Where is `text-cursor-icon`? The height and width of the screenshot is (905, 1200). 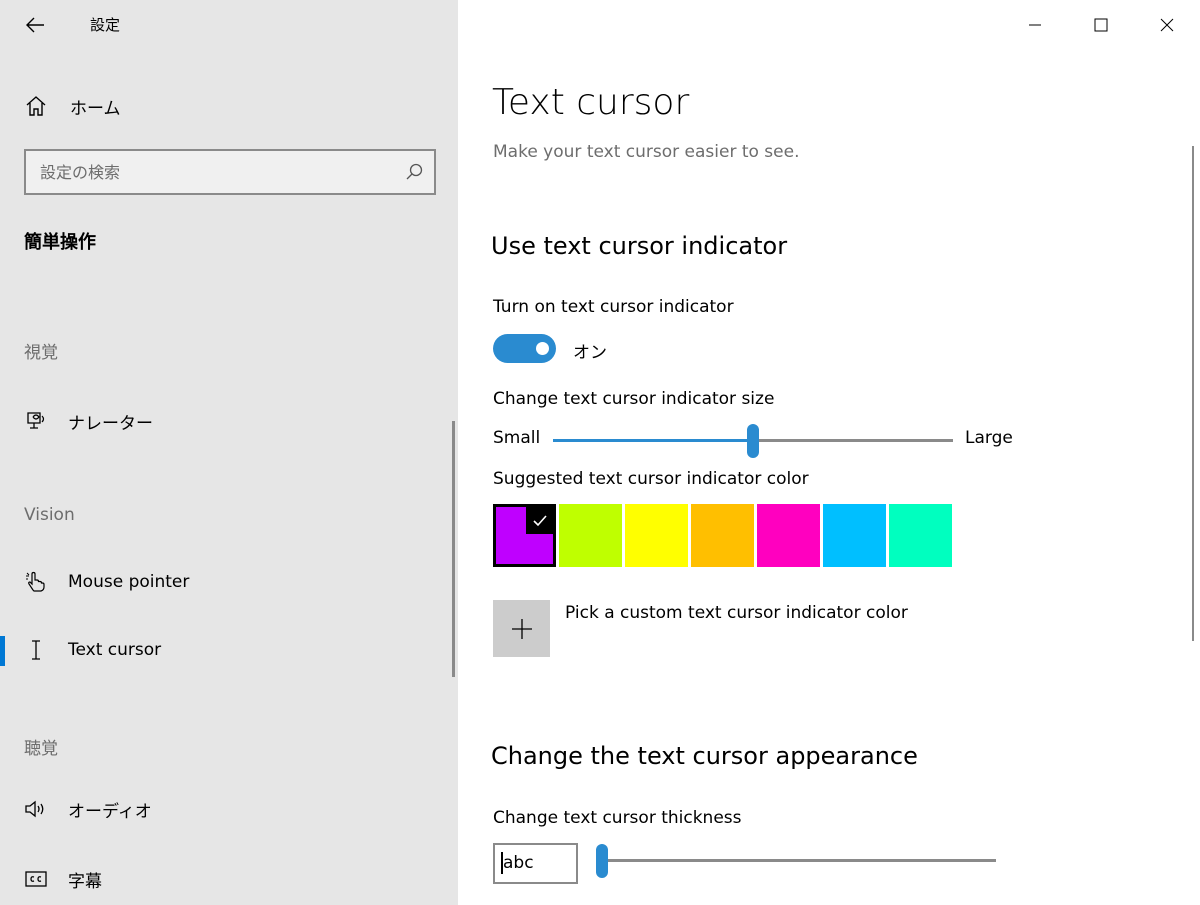
text-cursor-icon is located at coordinates (36, 650).